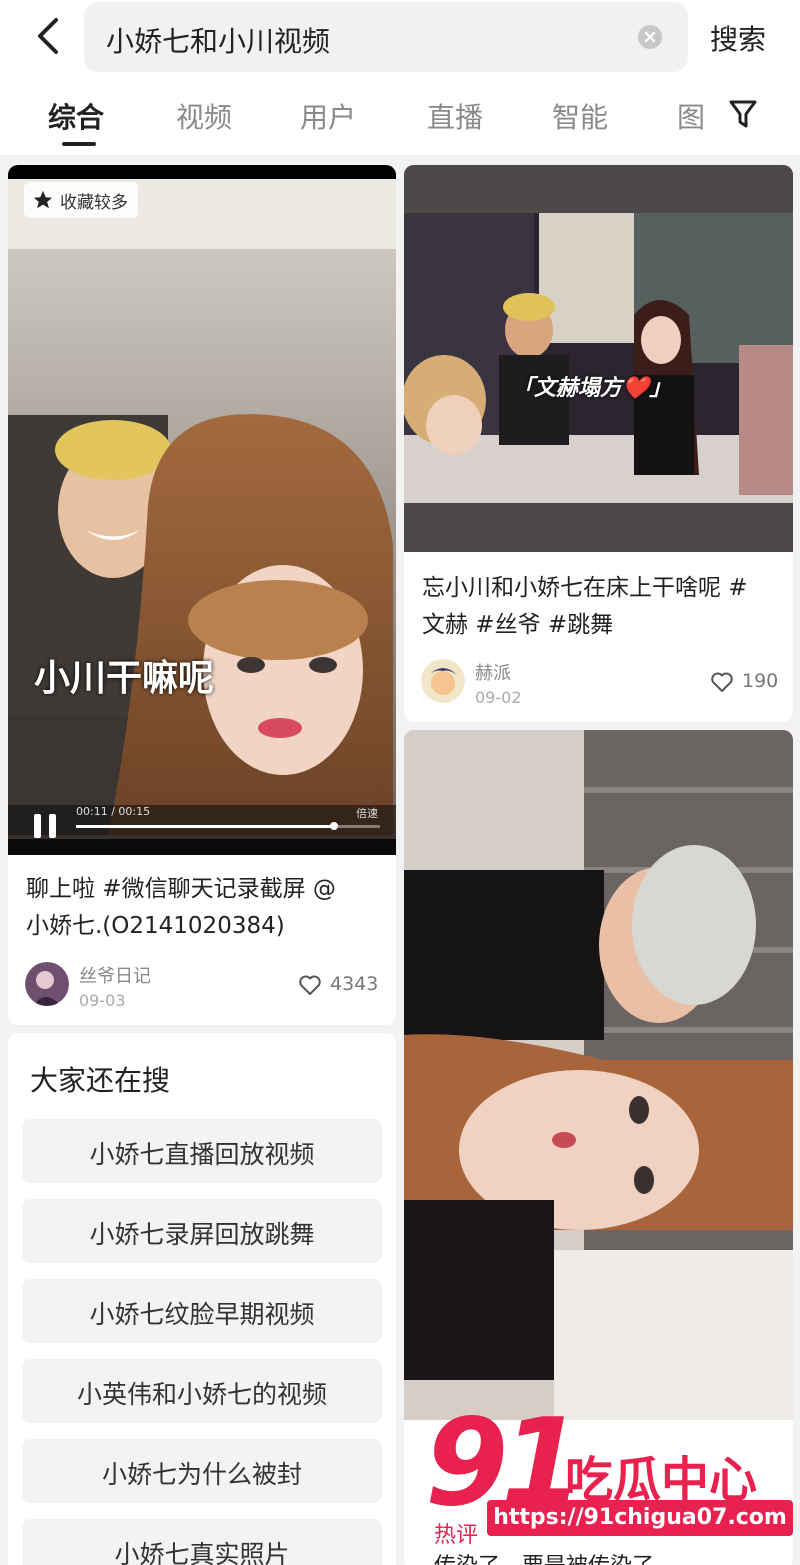 The height and width of the screenshot is (1565, 800). I want to click on suggestion-item: 小娇七为什么被封, so click(202, 1471).